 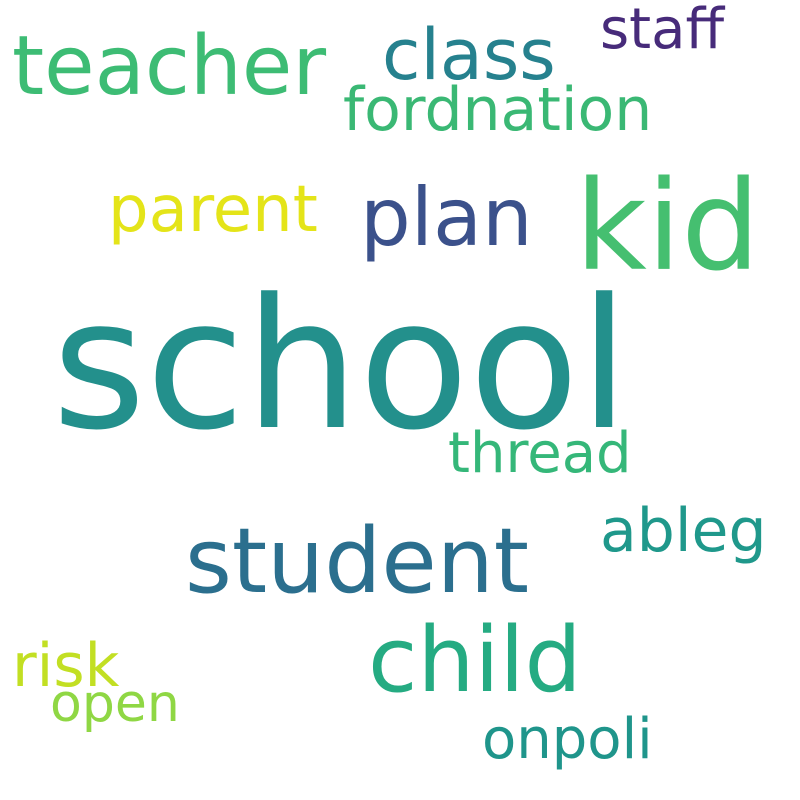 What do you see at coordinates (446, 217) in the screenshot?
I see `word-plan: plan` at bounding box center [446, 217].